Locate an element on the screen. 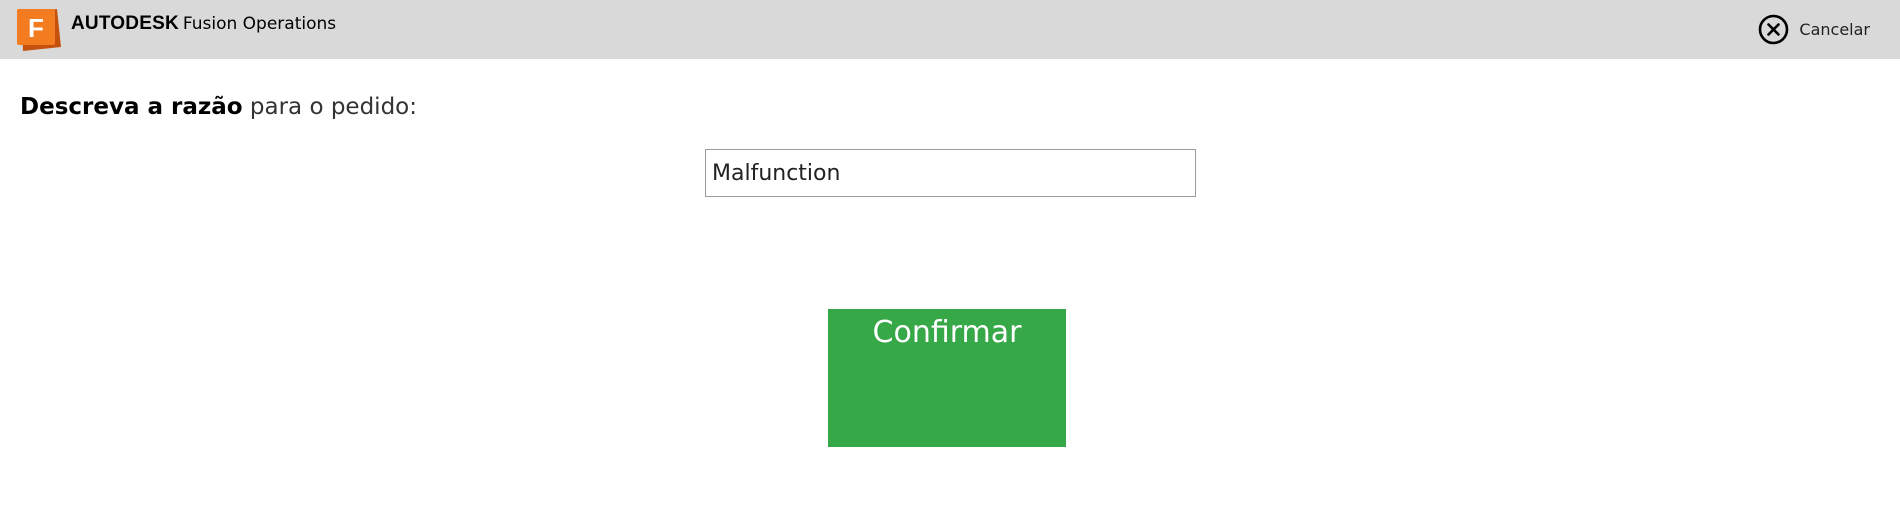 This screenshot has height=512, width=1900. brand-company: AUTODESK is located at coordinates (125, 23).